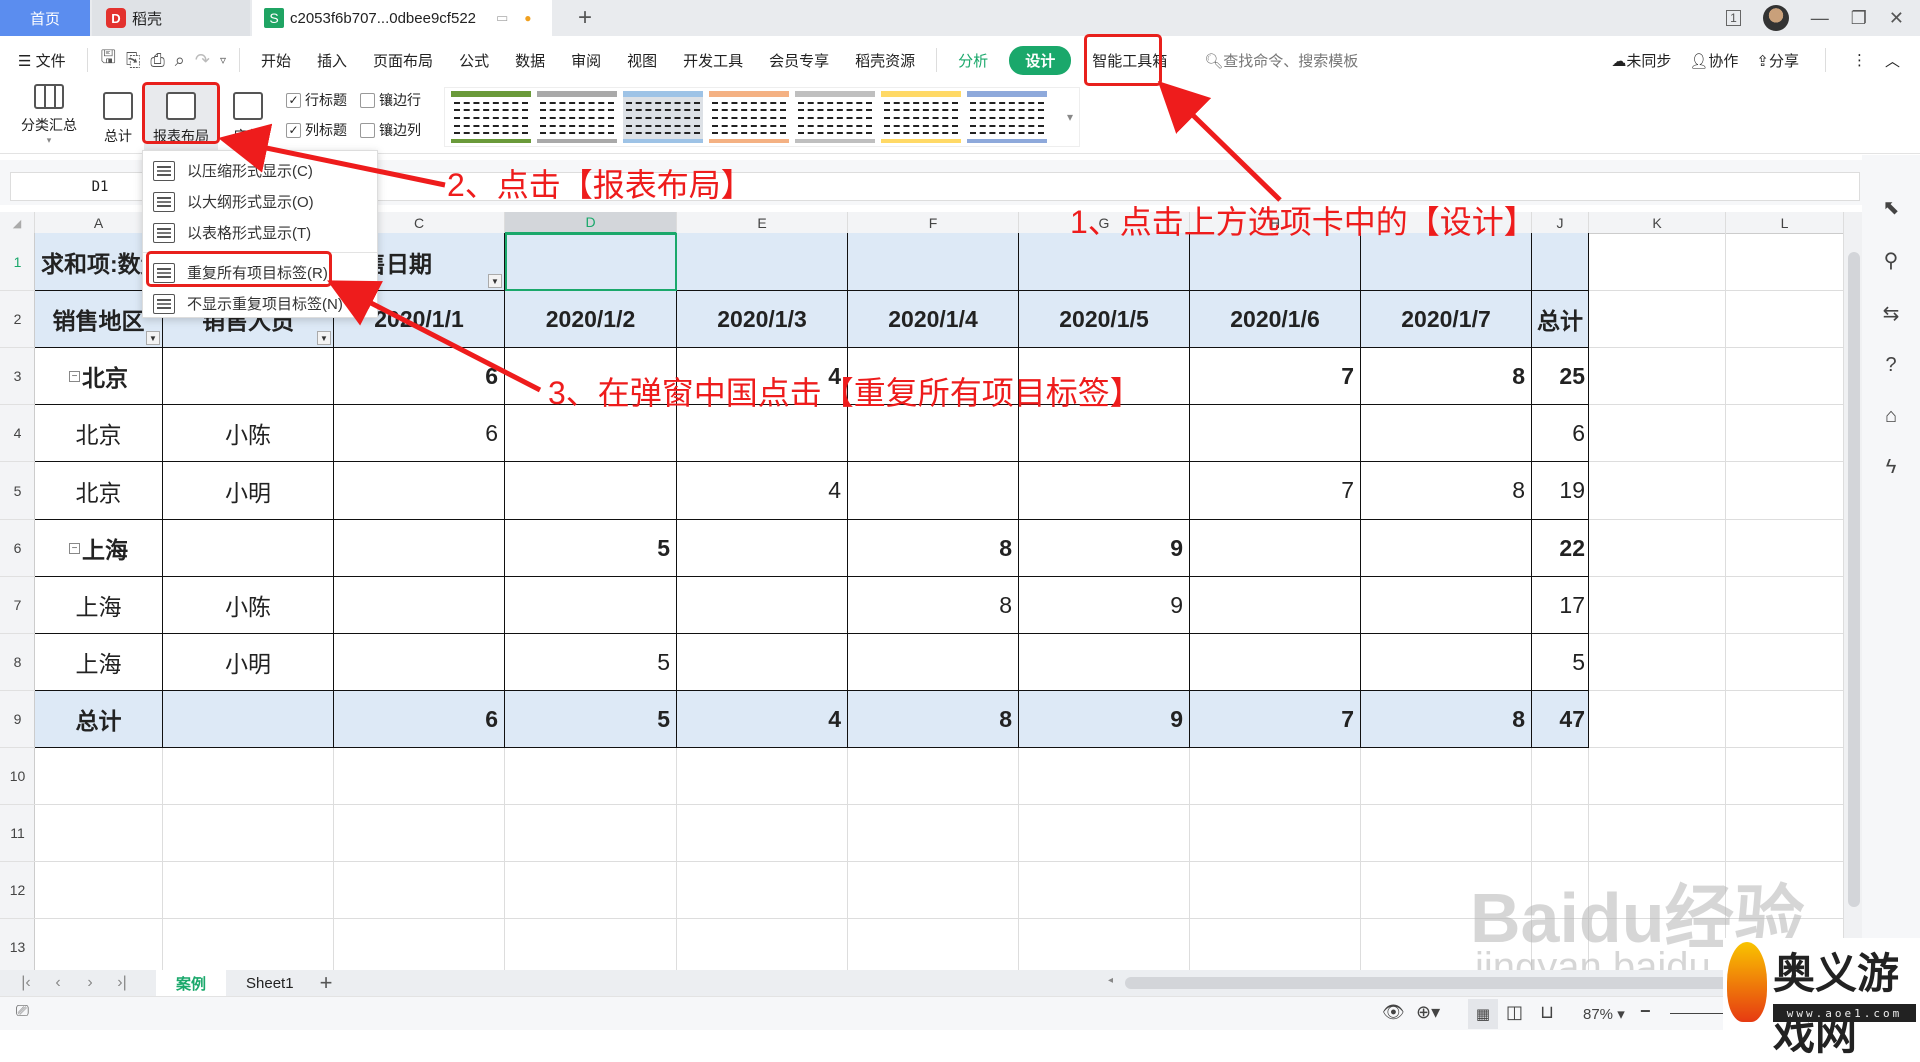 The image size is (1920, 1062). I want to click on column-header-i: I, so click(1446, 223).